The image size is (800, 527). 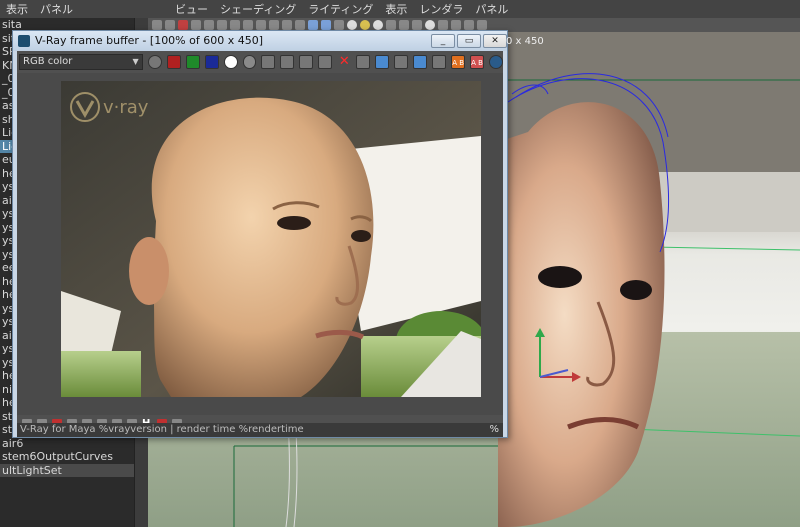 I want to click on outliner-item: ultLightSet, so click(x=67, y=470).